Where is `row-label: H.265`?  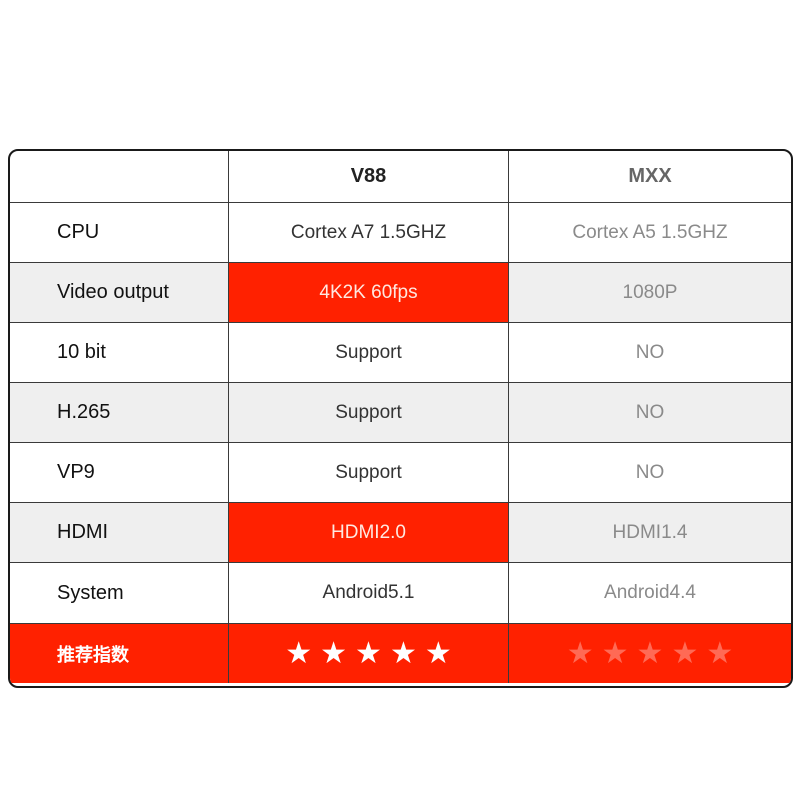 row-label: H.265 is located at coordinates (119, 412).